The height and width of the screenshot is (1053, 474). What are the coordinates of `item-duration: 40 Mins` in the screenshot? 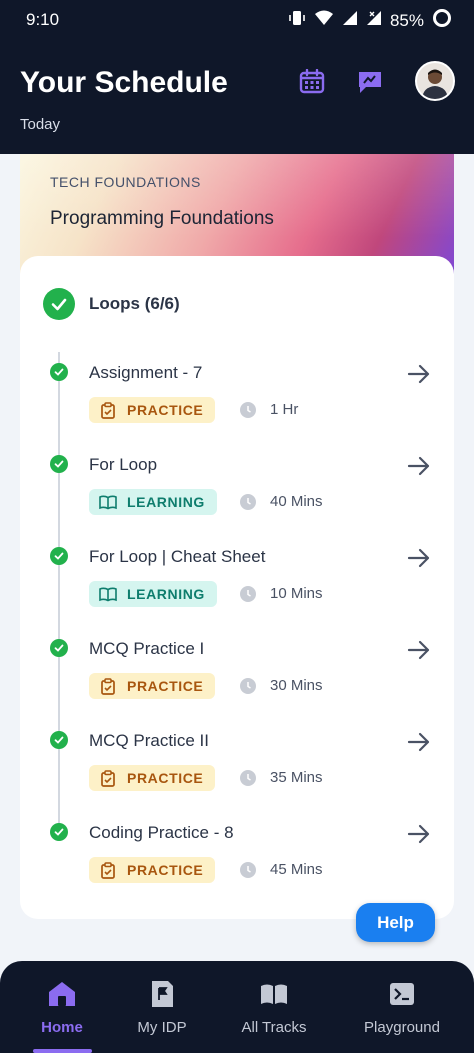 It's located at (296, 501).